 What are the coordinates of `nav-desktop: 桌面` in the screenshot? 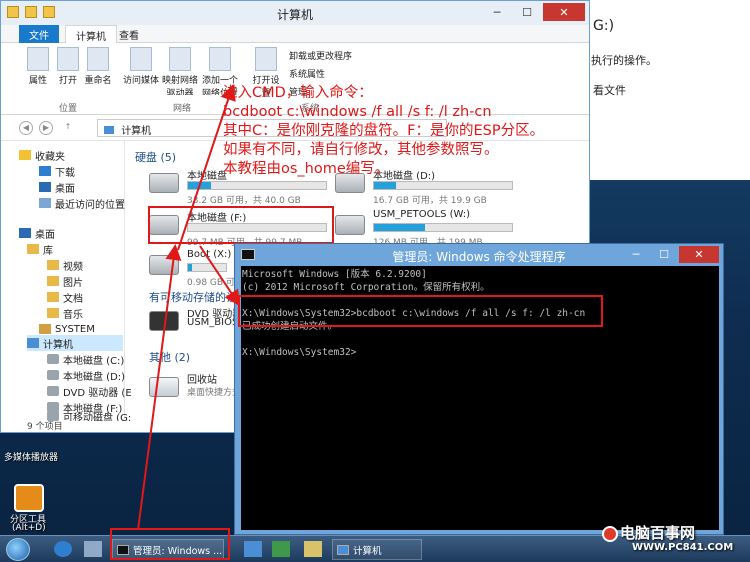 It's located at (57, 187).